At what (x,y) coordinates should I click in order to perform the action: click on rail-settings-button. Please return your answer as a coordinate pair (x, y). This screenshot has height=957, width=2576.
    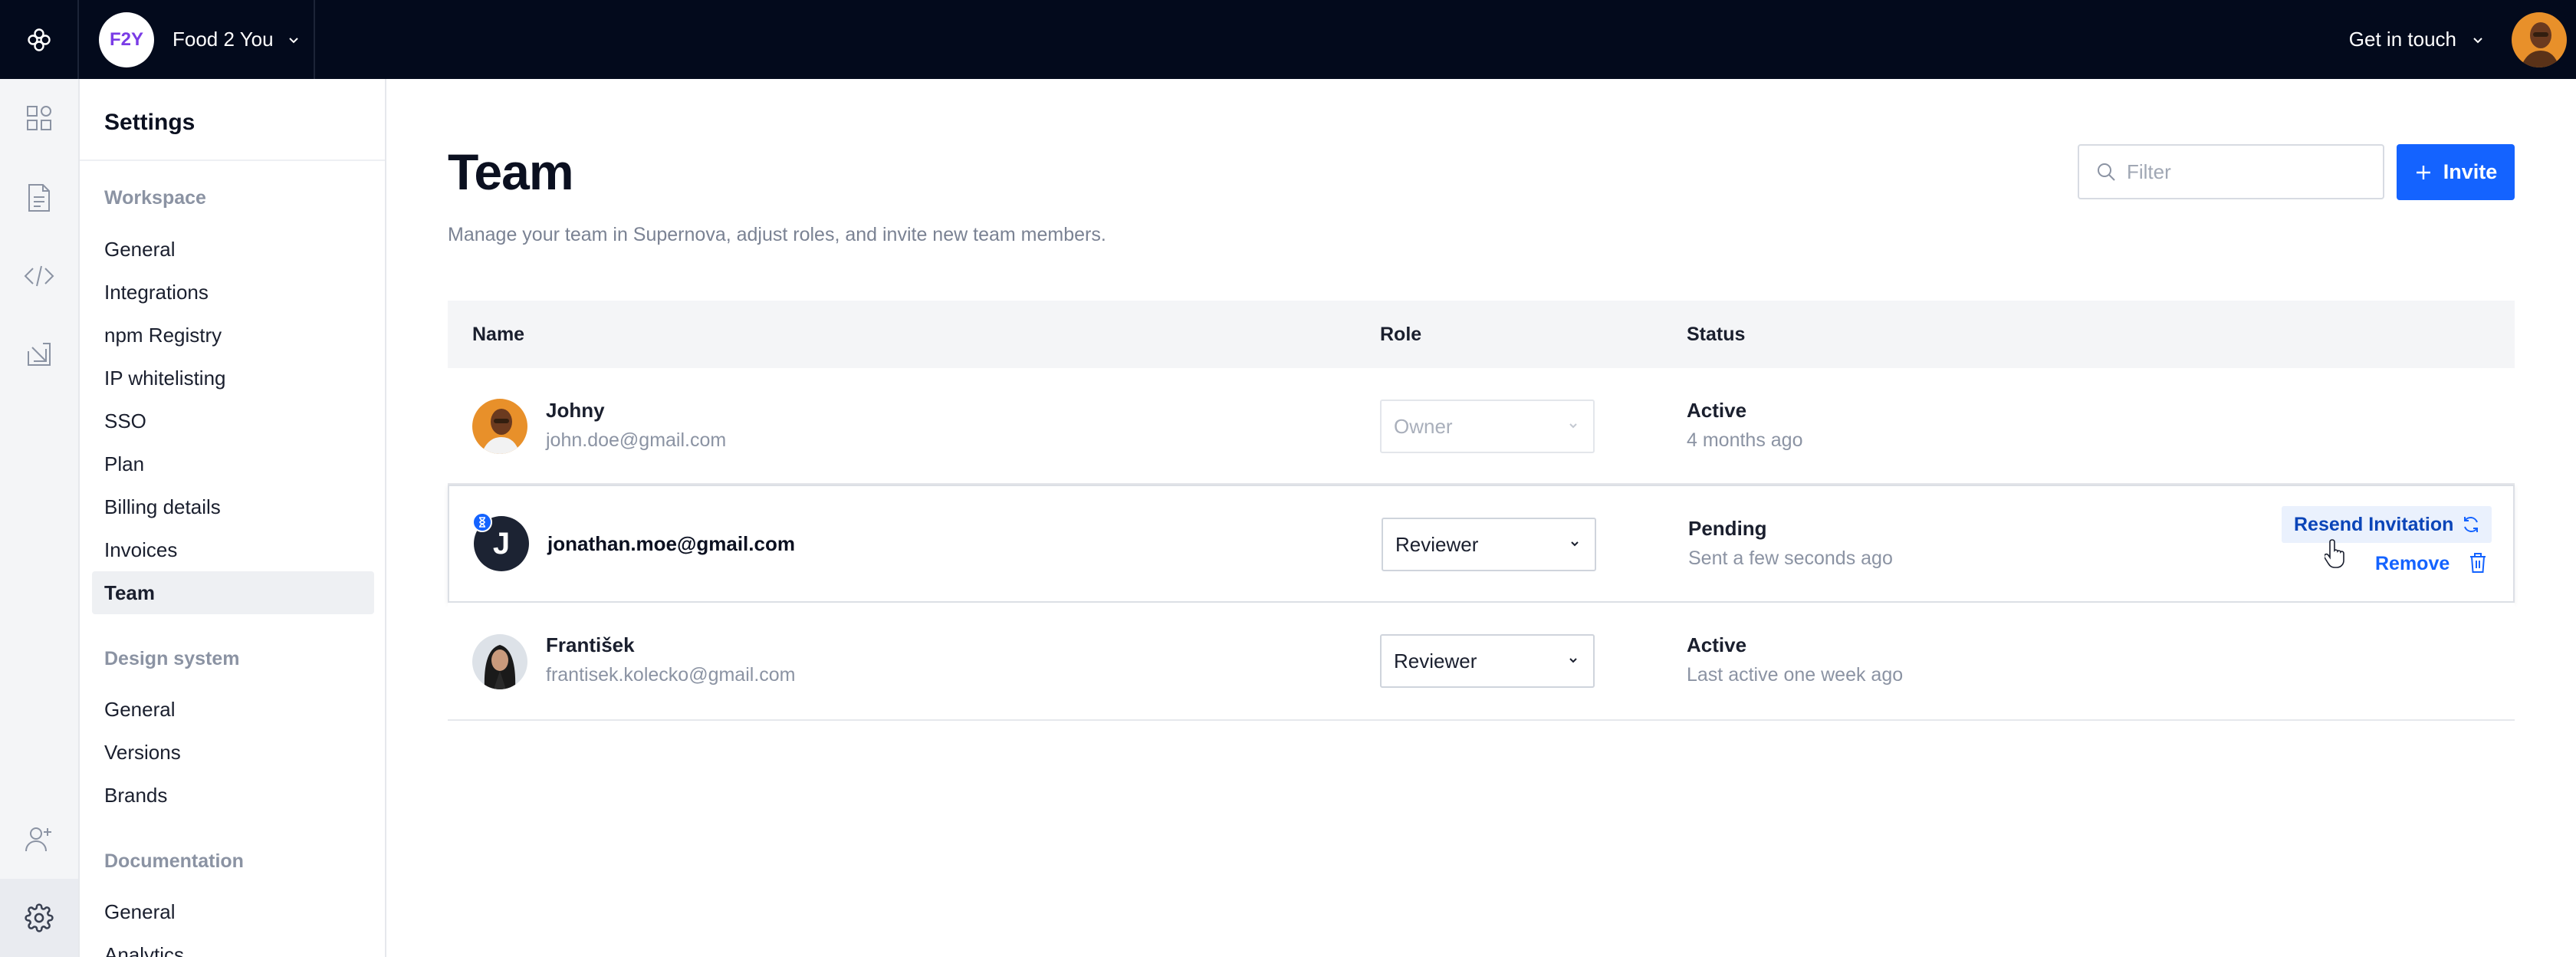
    Looking at the image, I should click on (39, 918).